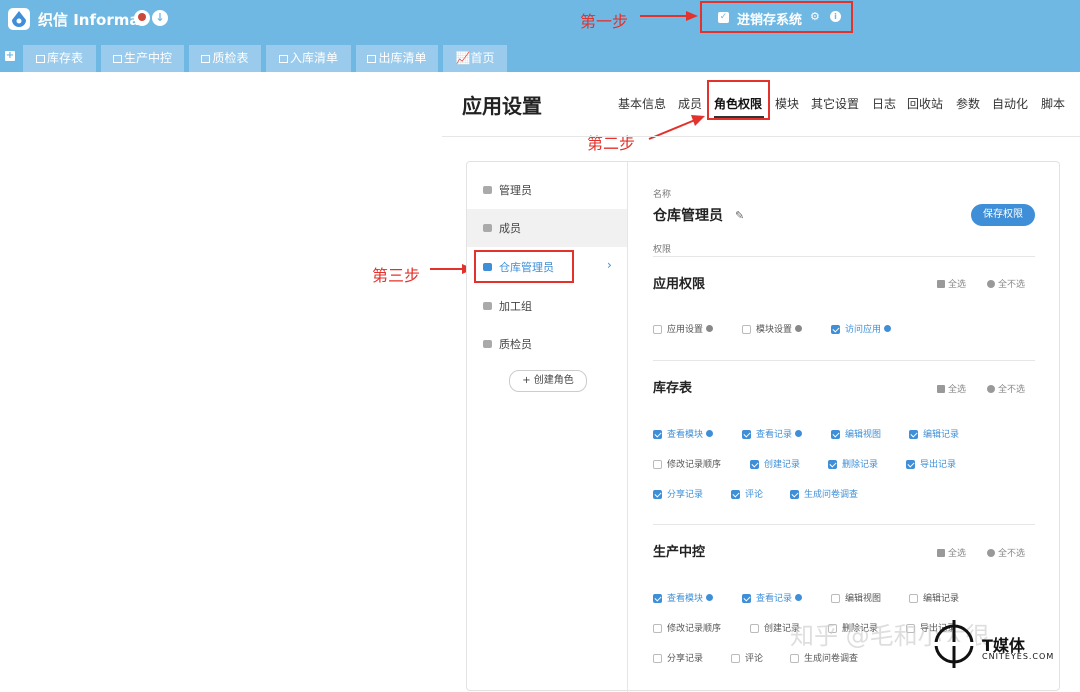  I want to click on select-none-label: 全不选, so click(1012, 285).